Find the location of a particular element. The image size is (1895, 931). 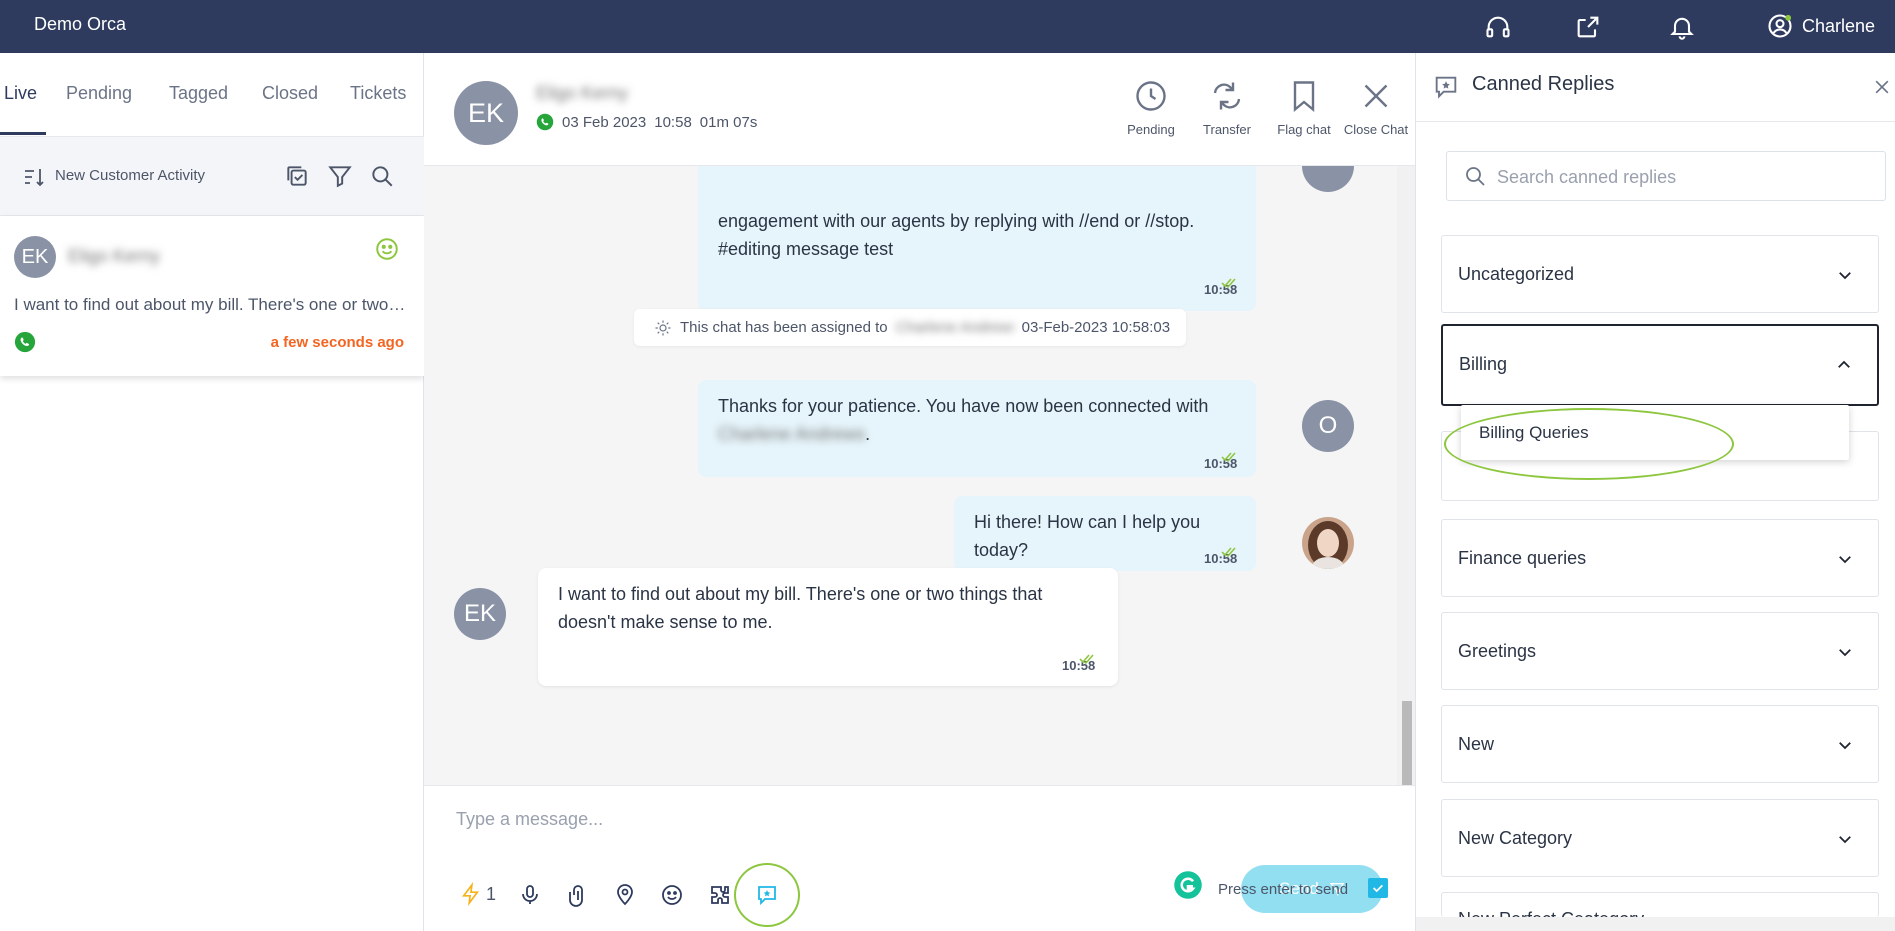

agent-name: Charlene Andrews is located at coordinates (792, 434).